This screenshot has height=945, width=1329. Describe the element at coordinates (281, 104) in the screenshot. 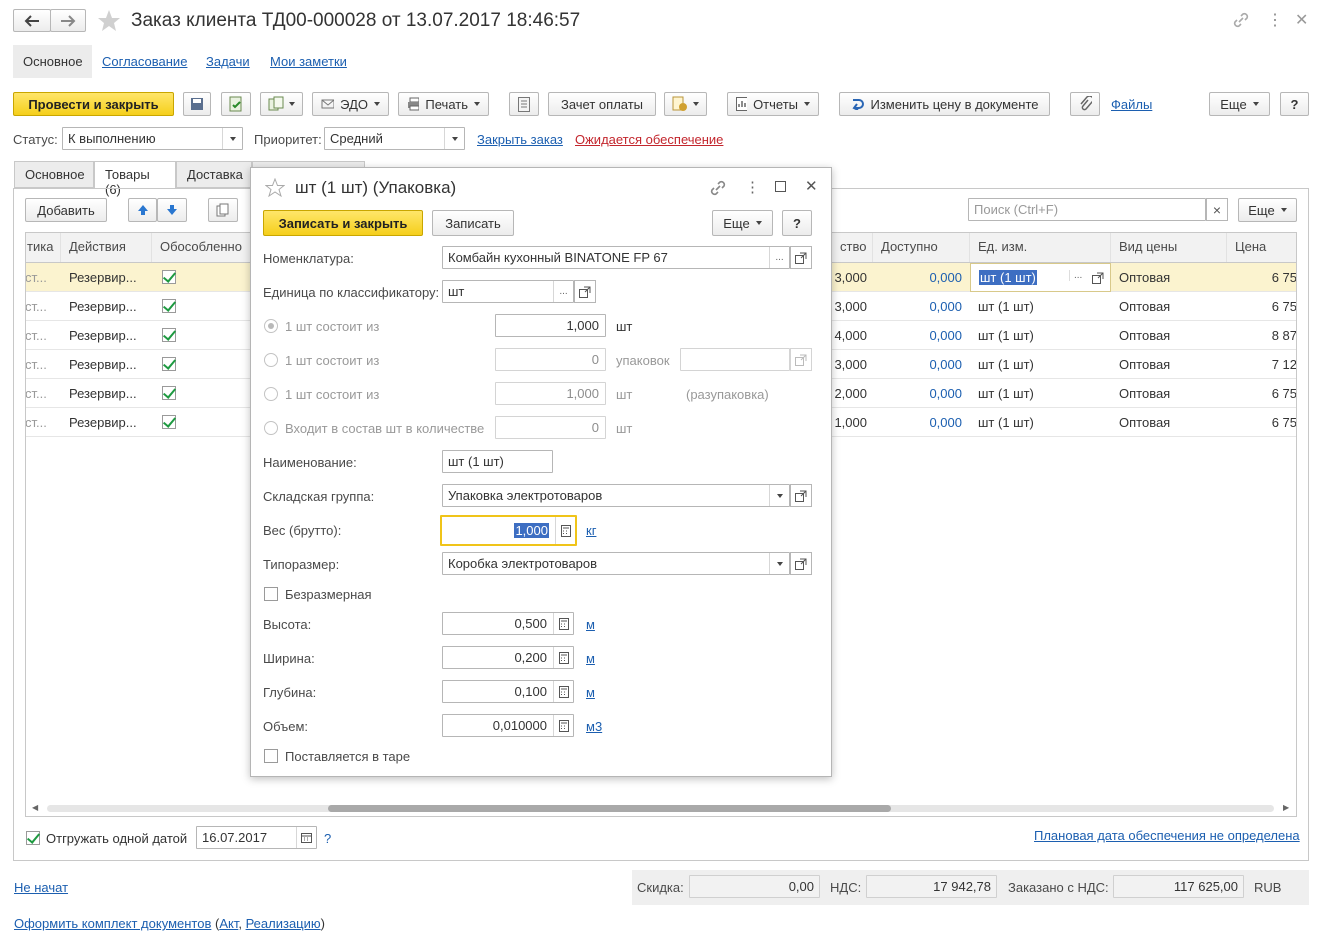

I see `create-based-on-button` at that location.